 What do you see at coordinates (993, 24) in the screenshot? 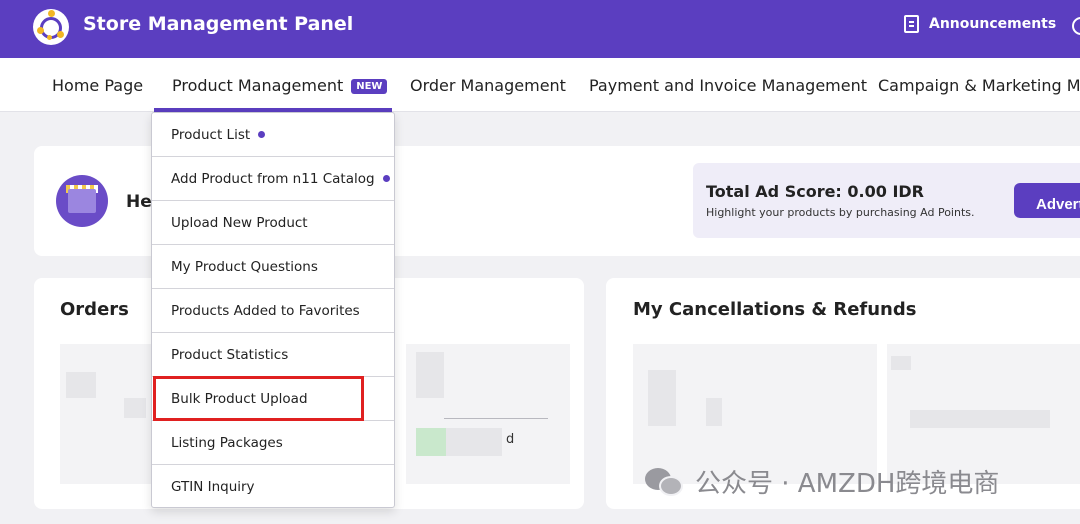
I see `announcements-label: Announcements` at bounding box center [993, 24].